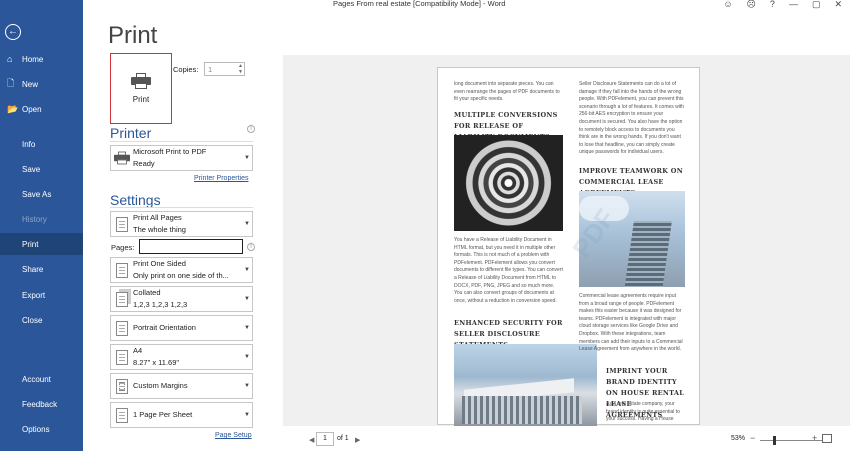 This screenshot has height=451, width=850. Describe the element at coordinates (163, 414) in the screenshot. I see `option-title: 1 Page Per Sheet` at that location.